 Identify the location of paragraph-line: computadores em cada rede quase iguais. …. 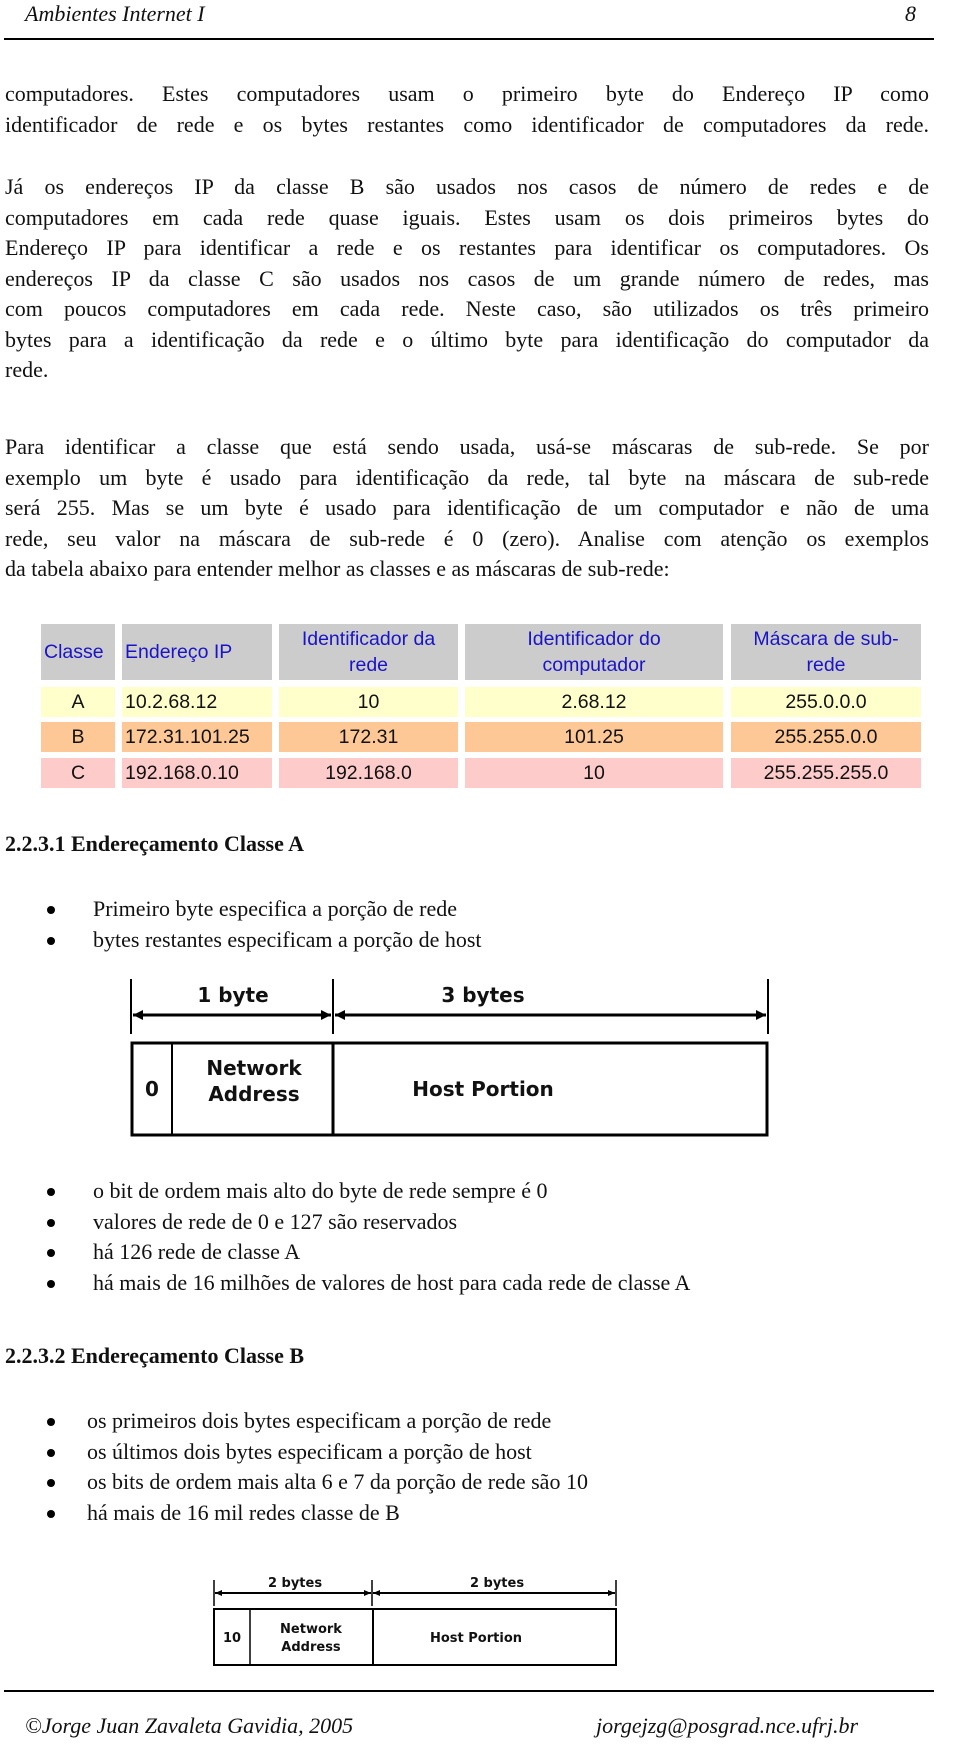
(467, 217).